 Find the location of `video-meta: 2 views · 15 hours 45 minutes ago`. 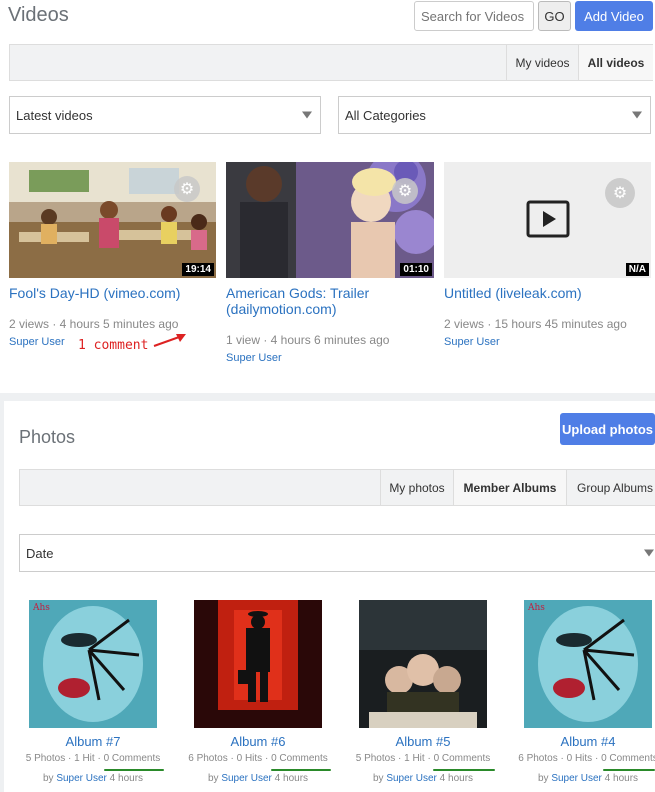

video-meta: 2 views · 15 hours 45 minutes ago is located at coordinates (535, 324).